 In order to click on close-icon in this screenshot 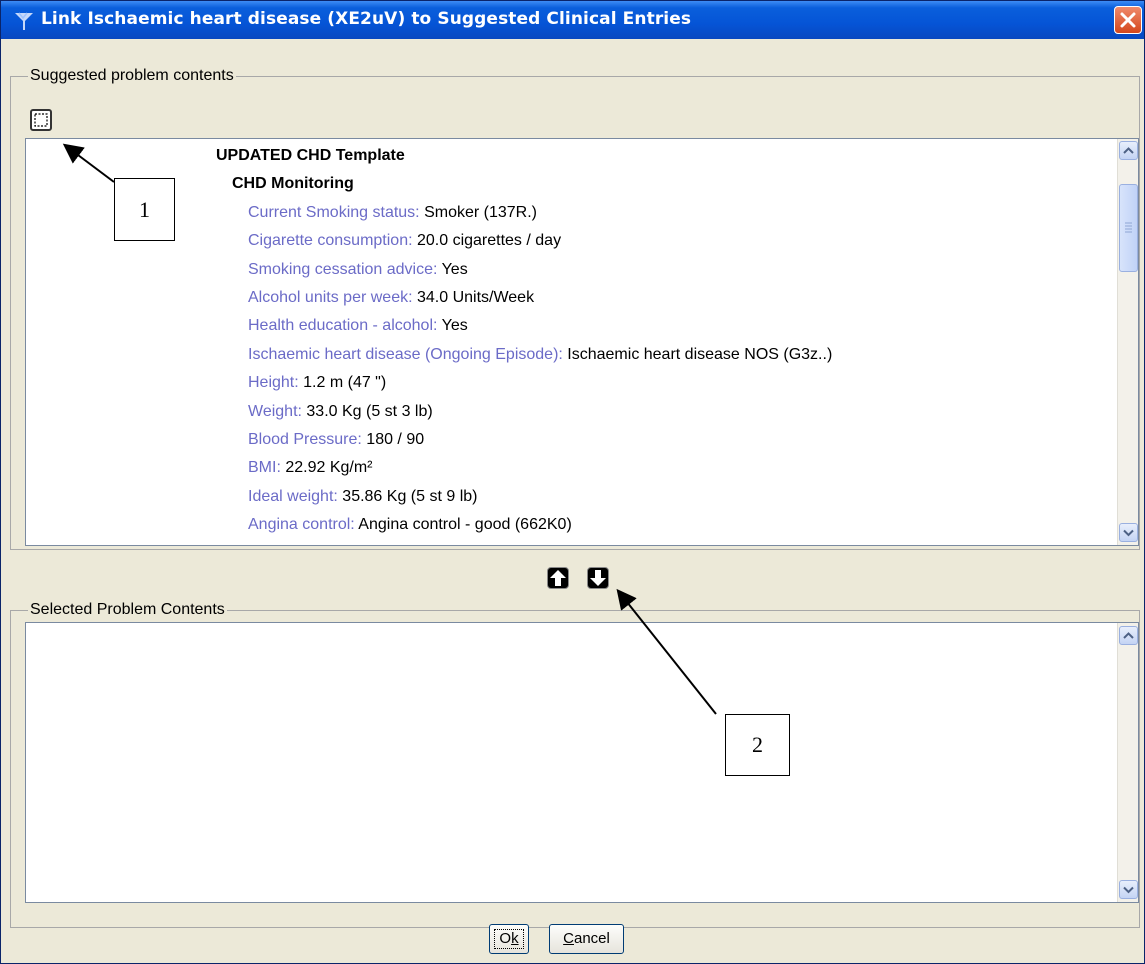, I will do `click(1128, 20)`.